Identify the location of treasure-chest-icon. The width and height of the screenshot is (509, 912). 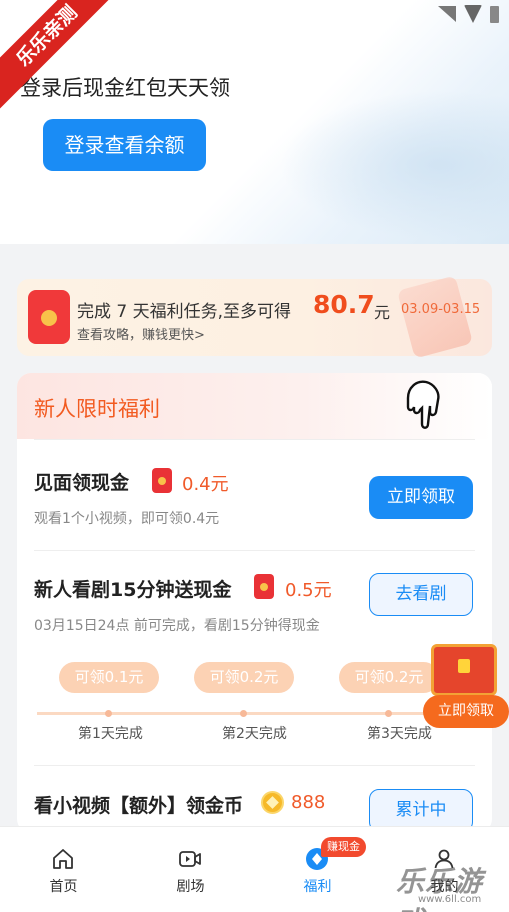
(464, 670).